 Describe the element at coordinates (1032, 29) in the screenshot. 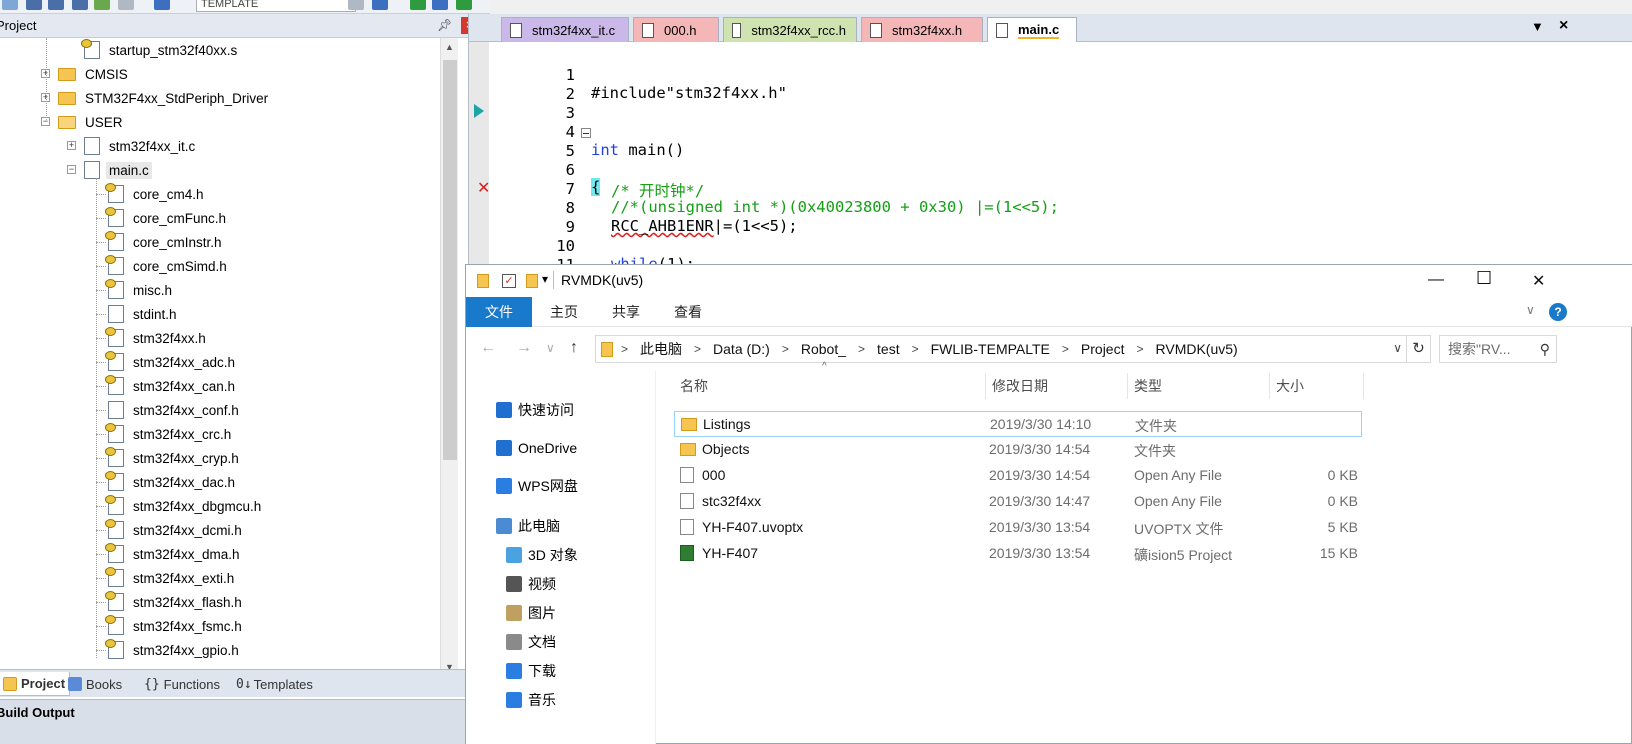

I see `editor-tab: main.c` at that location.